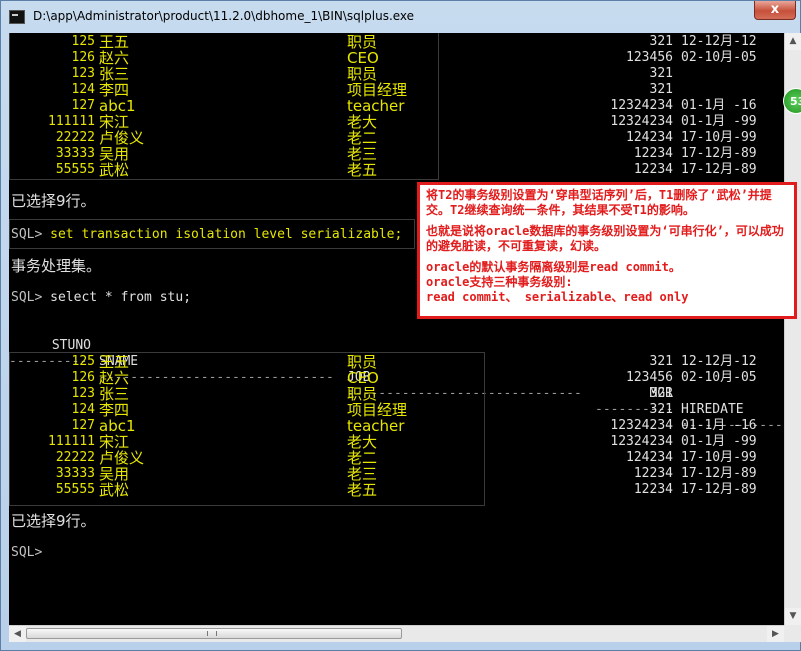 The image size is (801, 651). I want to click on table-row: 33333 吴用 老三 12234 17-12月-89, so click(396, 154).